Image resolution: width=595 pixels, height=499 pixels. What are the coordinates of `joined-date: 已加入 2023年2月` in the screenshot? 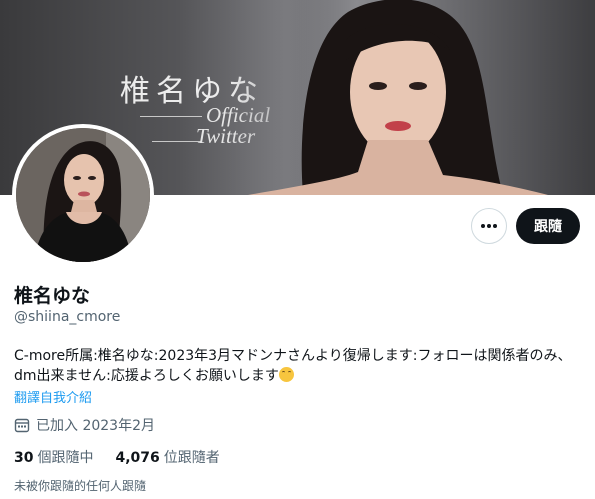 It's located at (84, 425).